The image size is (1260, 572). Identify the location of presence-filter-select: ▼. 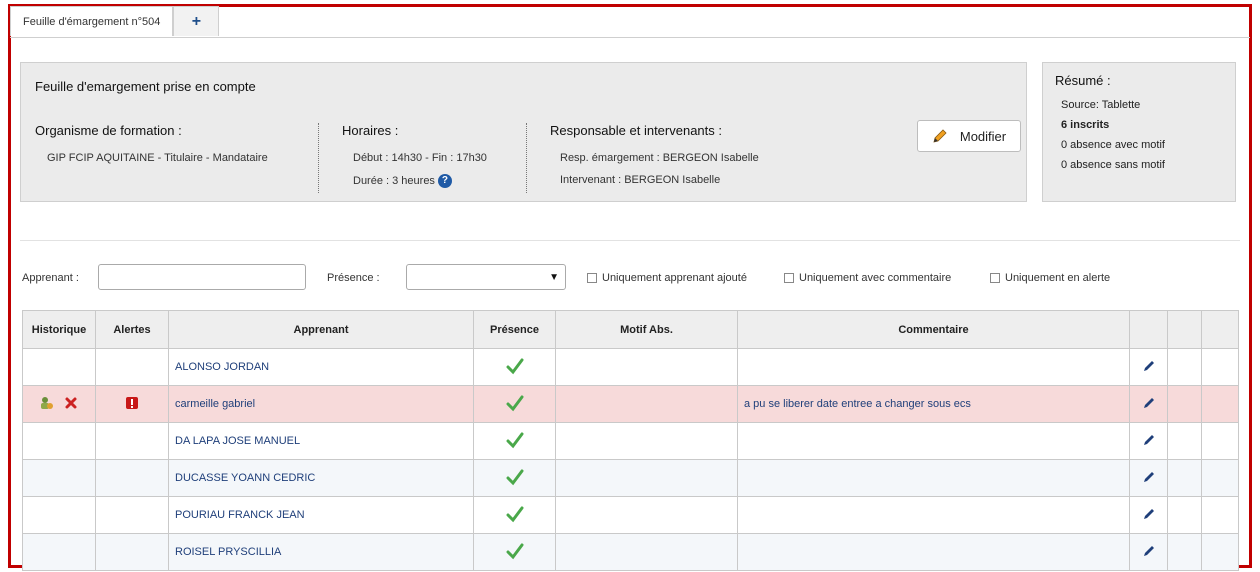
(486, 277).